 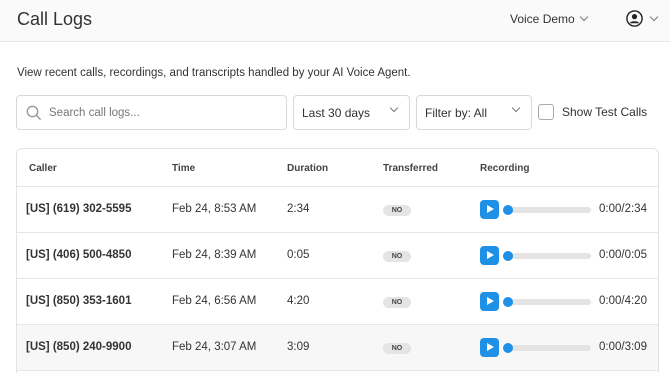 What do you see at coordinates (79, 255) in the screenshot?
I see `caller-number: [US] (406) 500-4850` at bounding box center [79, 255].